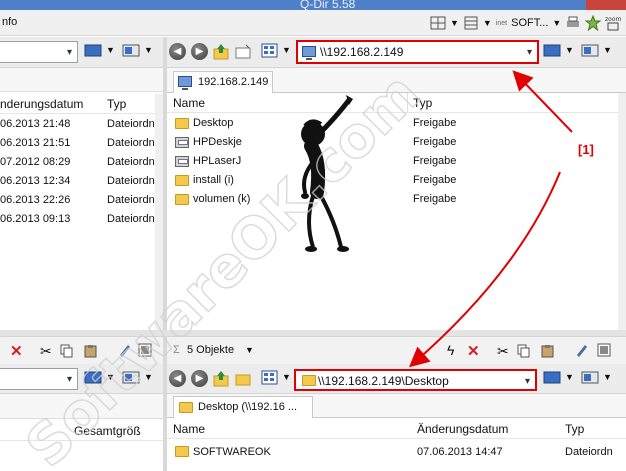 This screenshot has width=626, height=471. I want to click on arrow-to-top-address, so click(542, 101).